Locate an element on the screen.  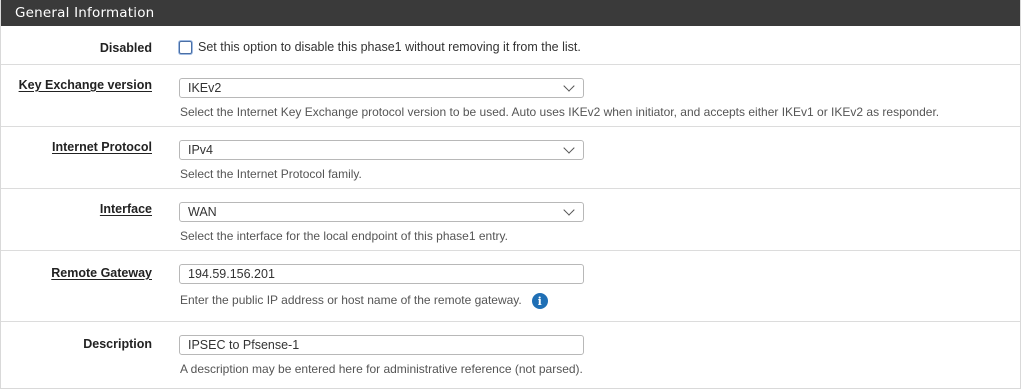
description-input: IPSEC to Pfsense-1 is located at coordinates (381, 345).